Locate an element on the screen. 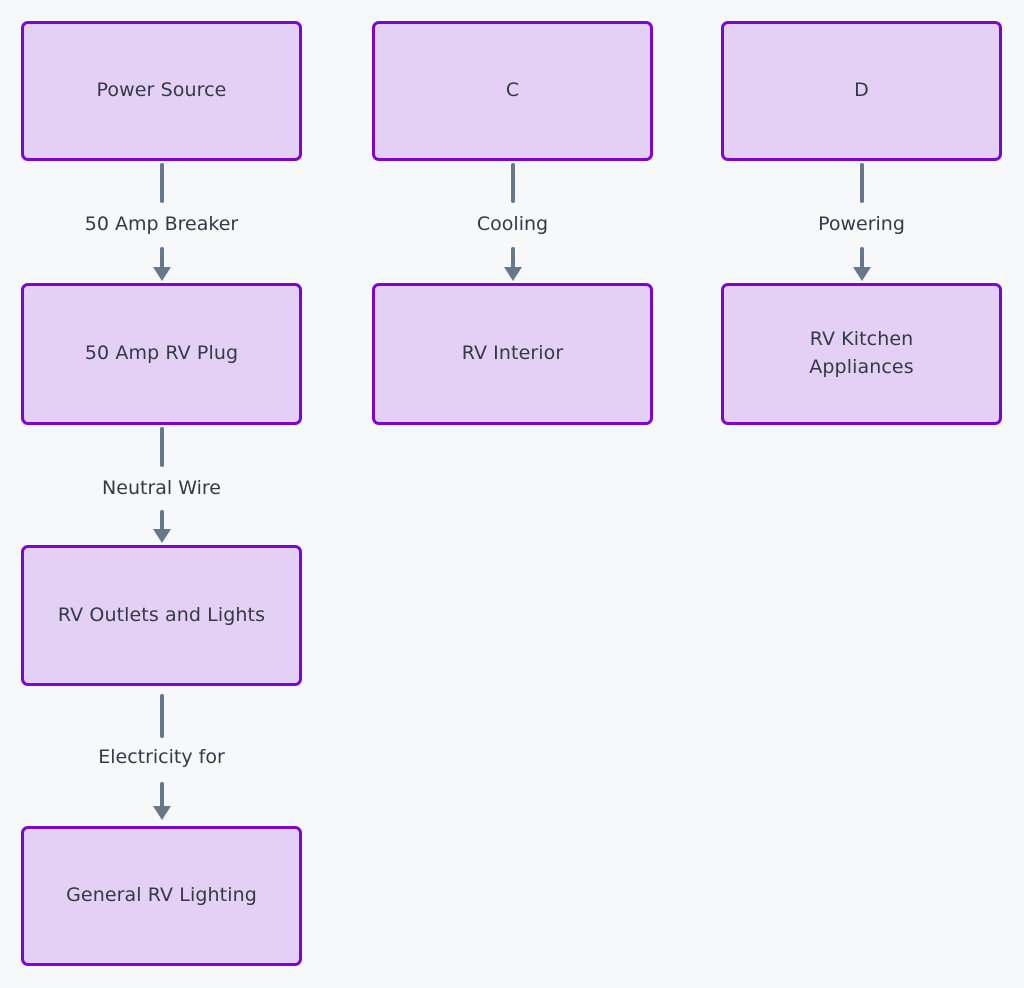 Image resolution: width=1024 pixels, height=988 pixels. edge-label: Electricity for is located at coordinates (161, 757).